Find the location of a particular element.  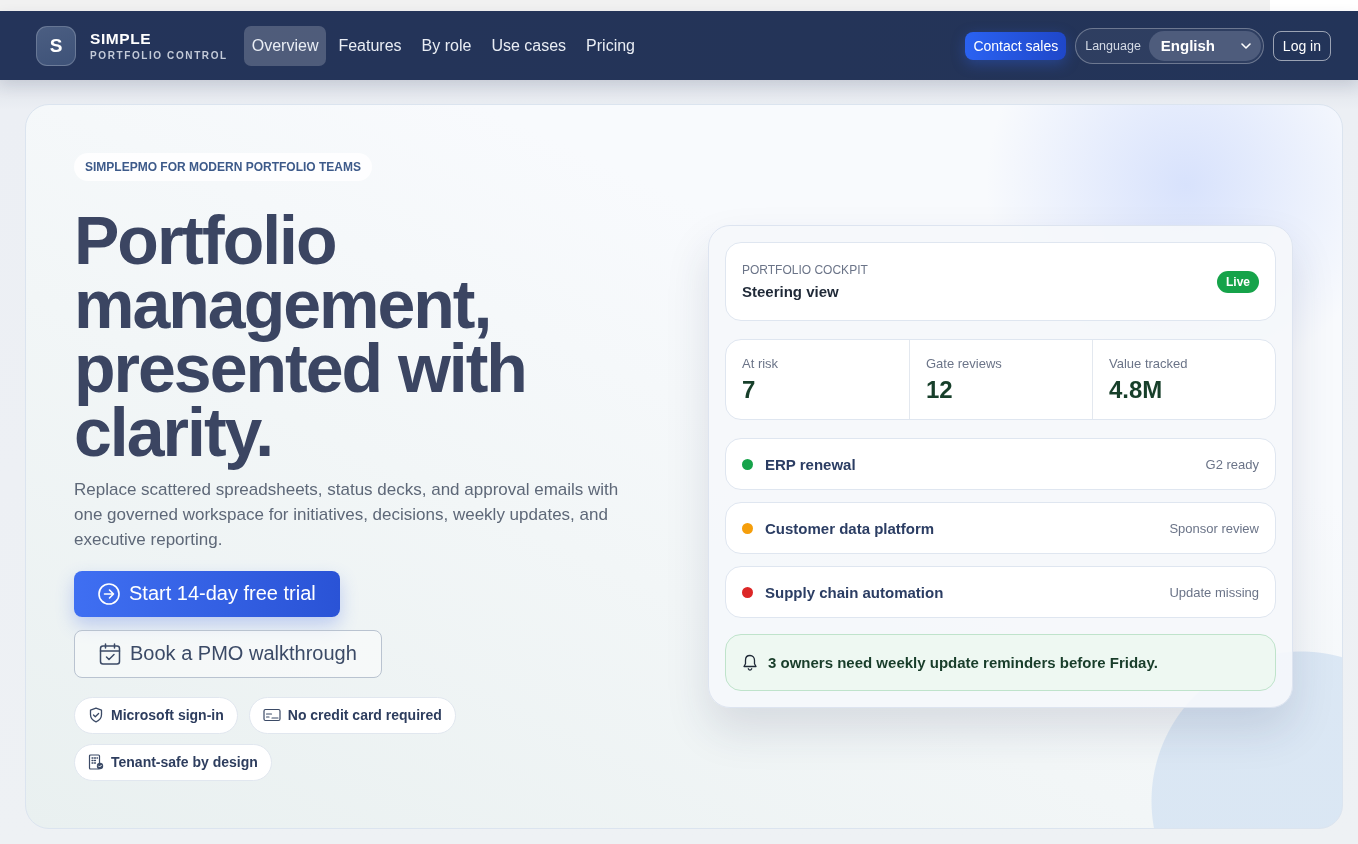

hero-description: Replace scattered spreadsheets, status decks, and approval emails with one governed workspace for initiatives, decisions, weekly updates, and executive reporting. is located at coordinates (347, 514).